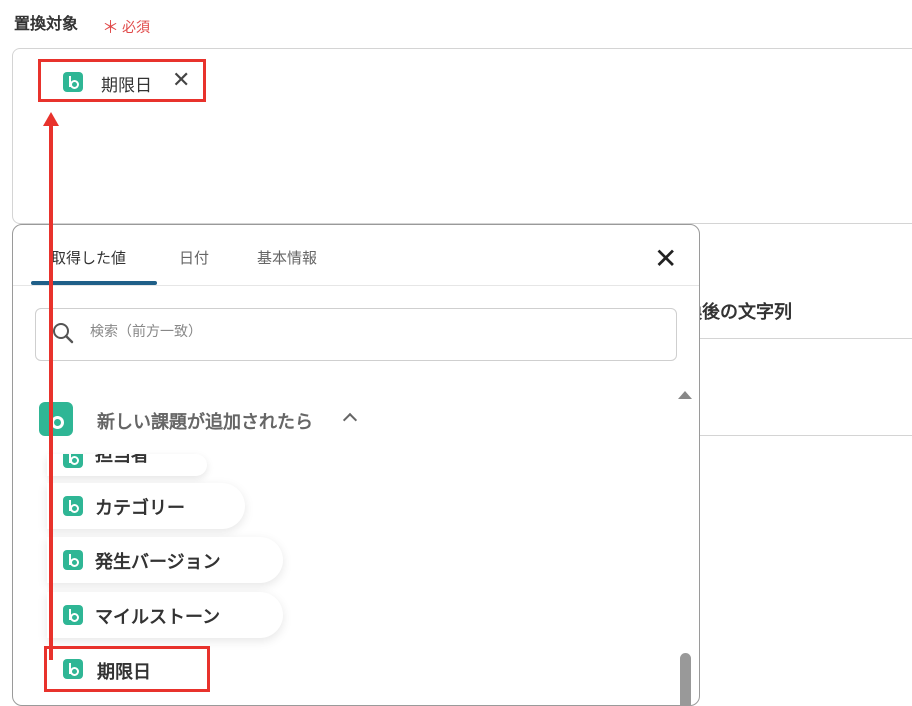  Describe the element at coordinates (350, 420) in the screenshot. I see `chevron-up-icon` at that location.